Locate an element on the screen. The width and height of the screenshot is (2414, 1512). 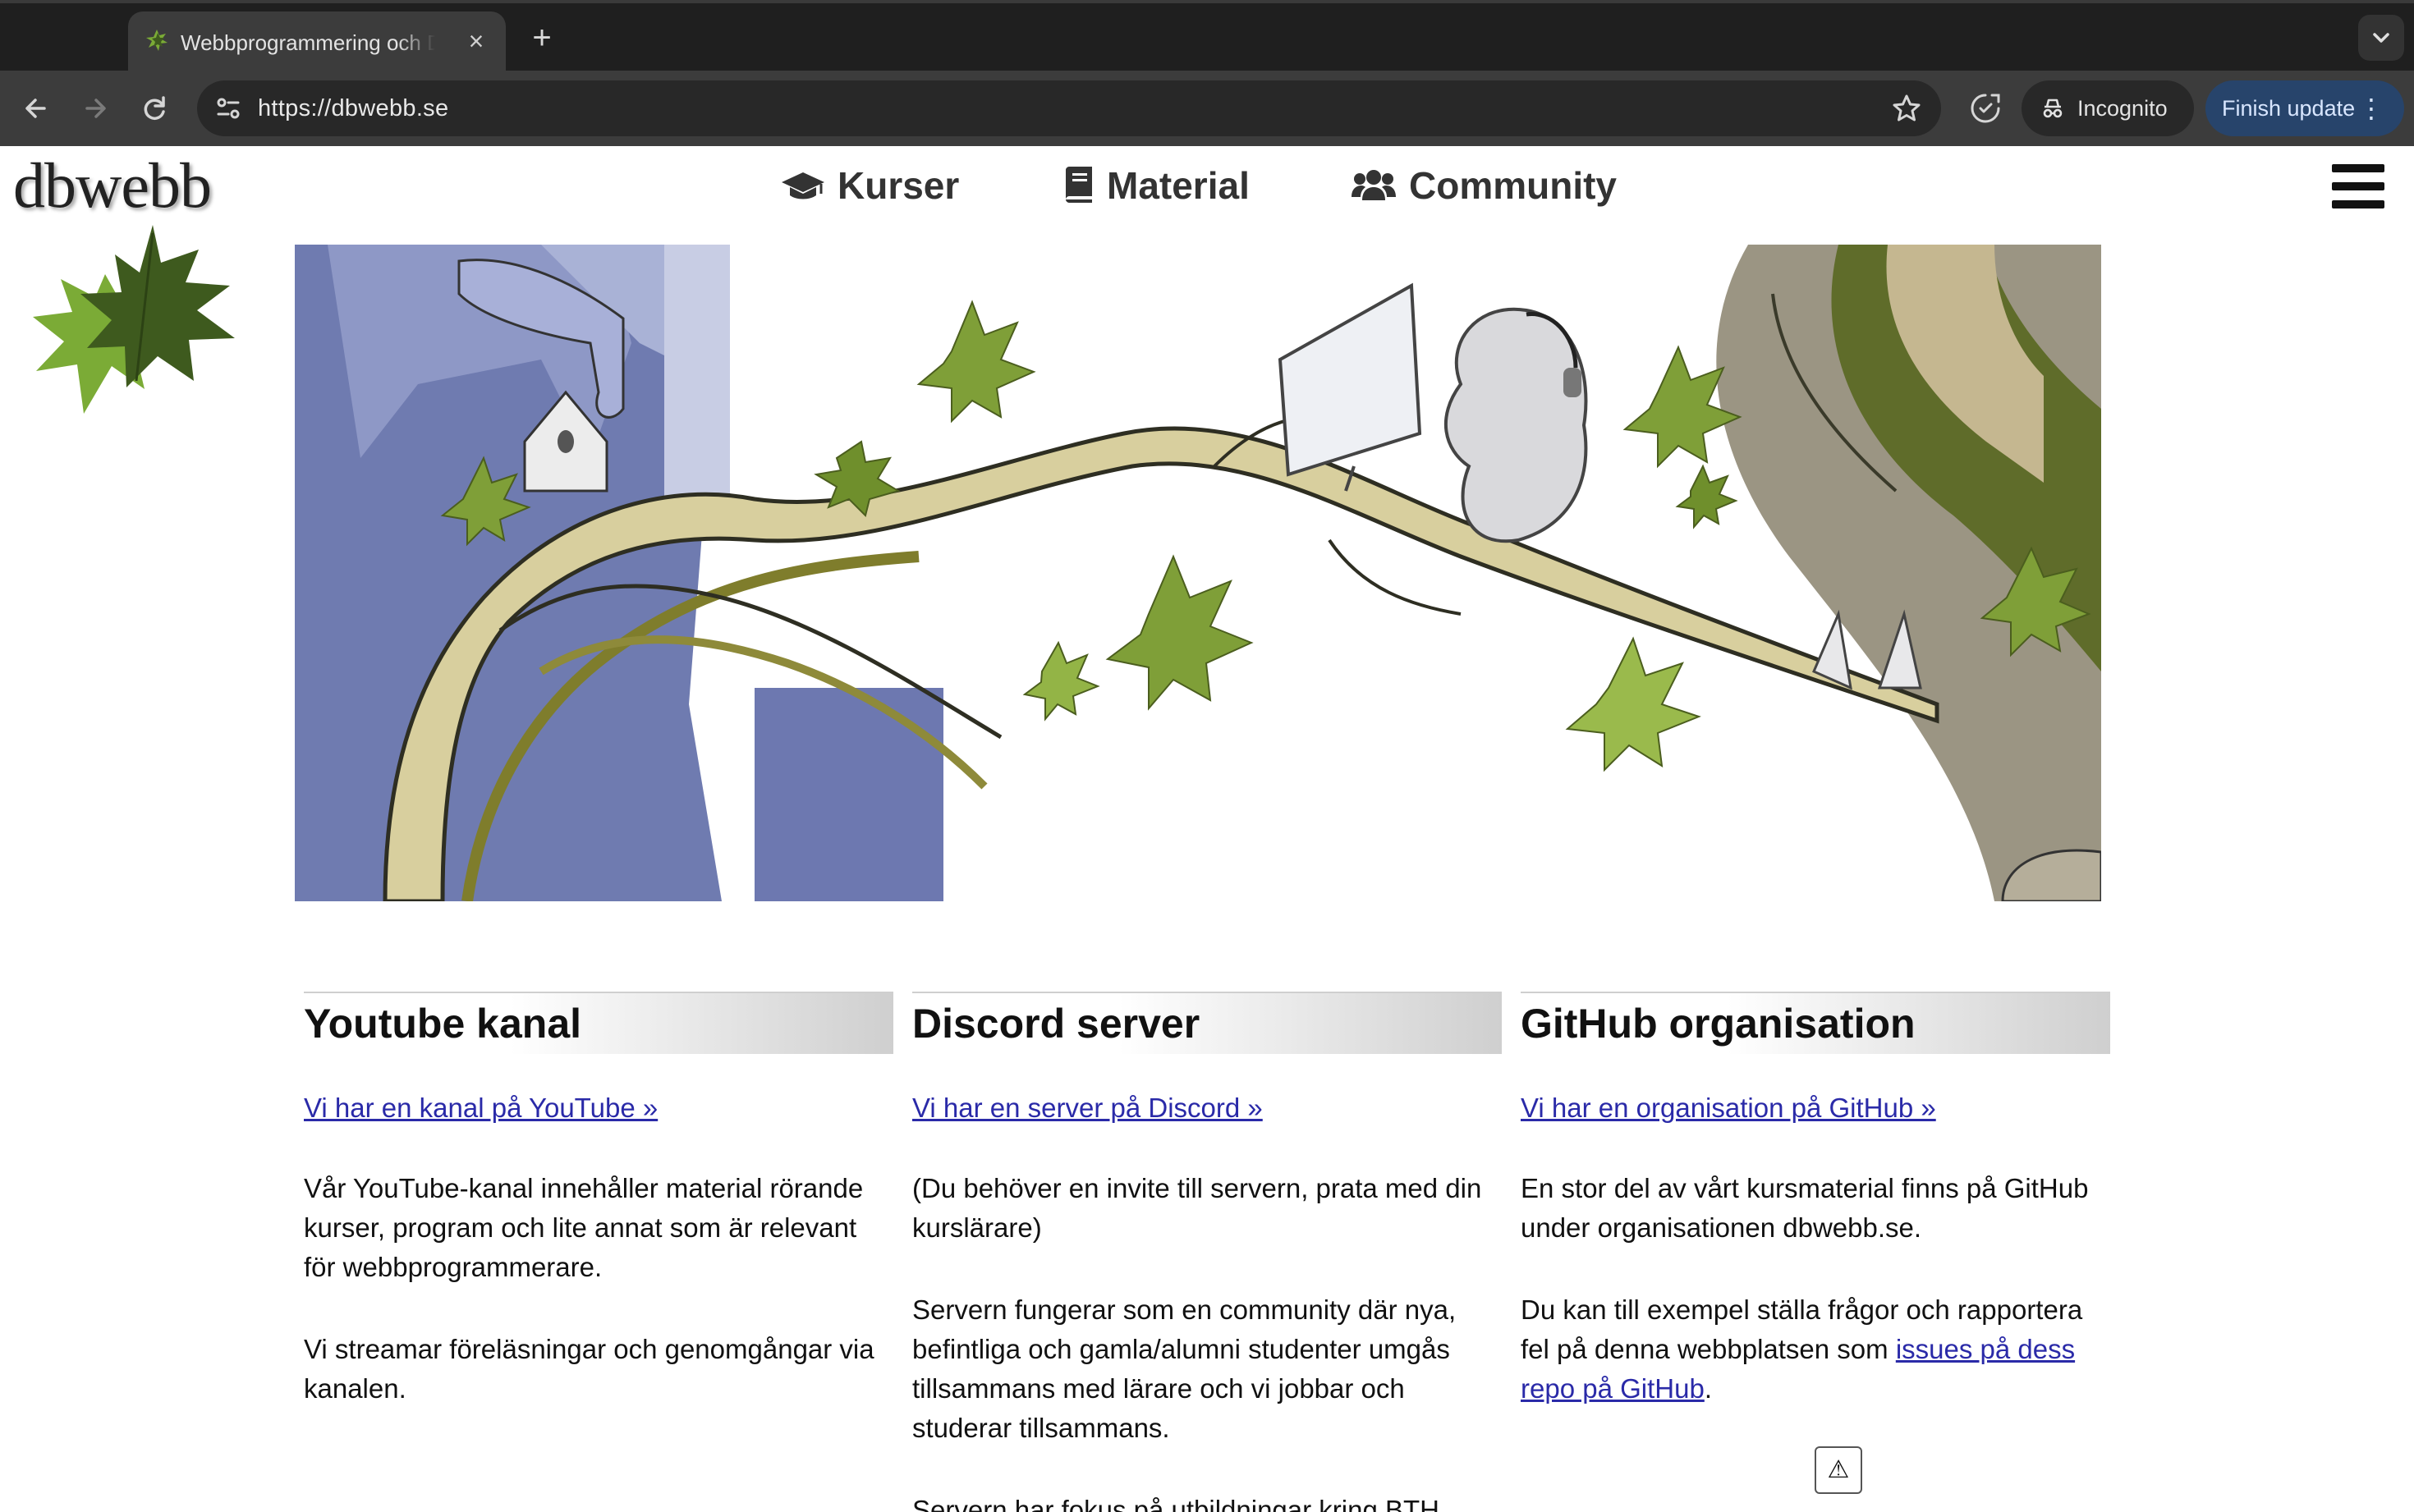
nav-item-kurser: Kurser is located at coordinates (870, 185).